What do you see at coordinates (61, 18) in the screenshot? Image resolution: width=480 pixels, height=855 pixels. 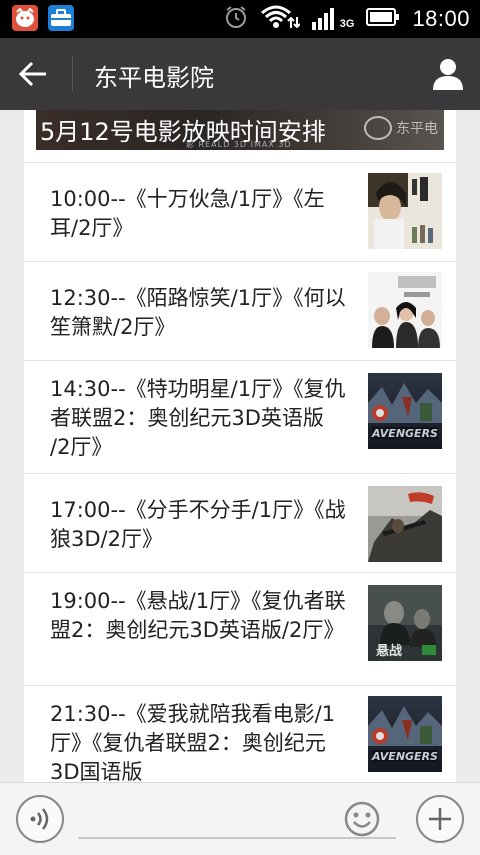 I see `toolbox-app-icon` at bounding box center [61, 18].